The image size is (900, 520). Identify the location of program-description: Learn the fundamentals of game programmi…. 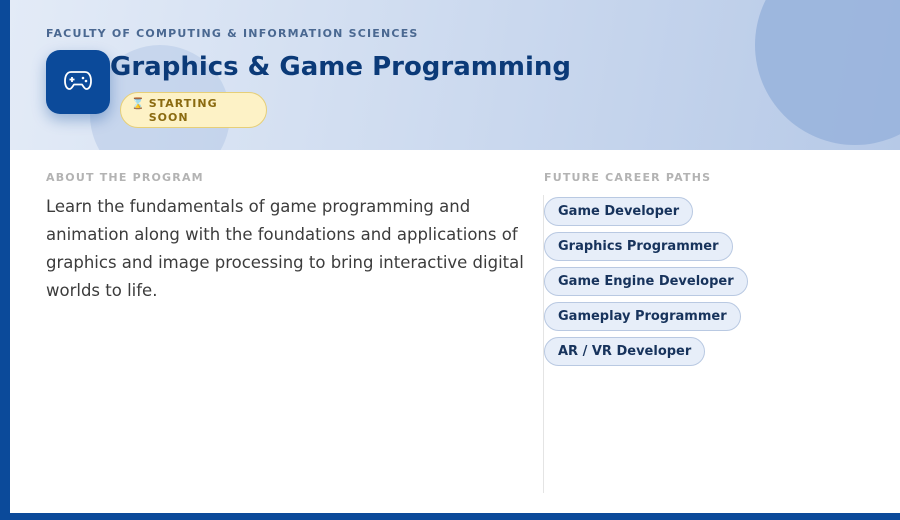
(285, 248).